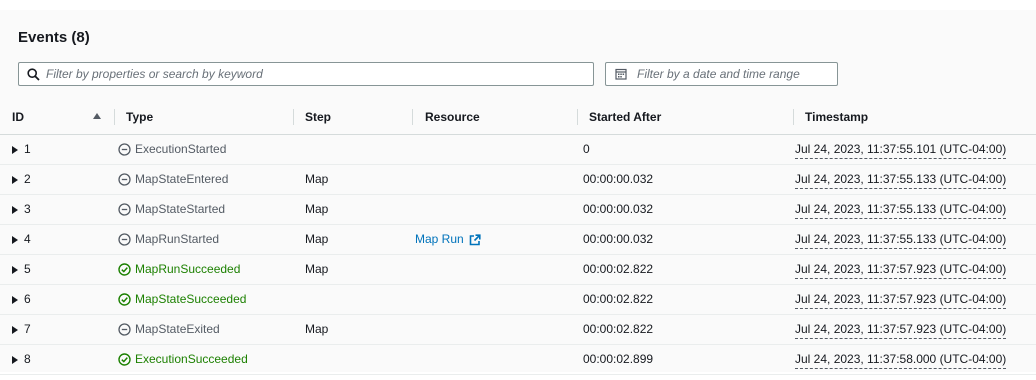 The image size is (1036, 380). What do you see at coordinates (97, 116) in the screenshot?
I see `sort-ascending-icon` at bounding box center [97, 116].